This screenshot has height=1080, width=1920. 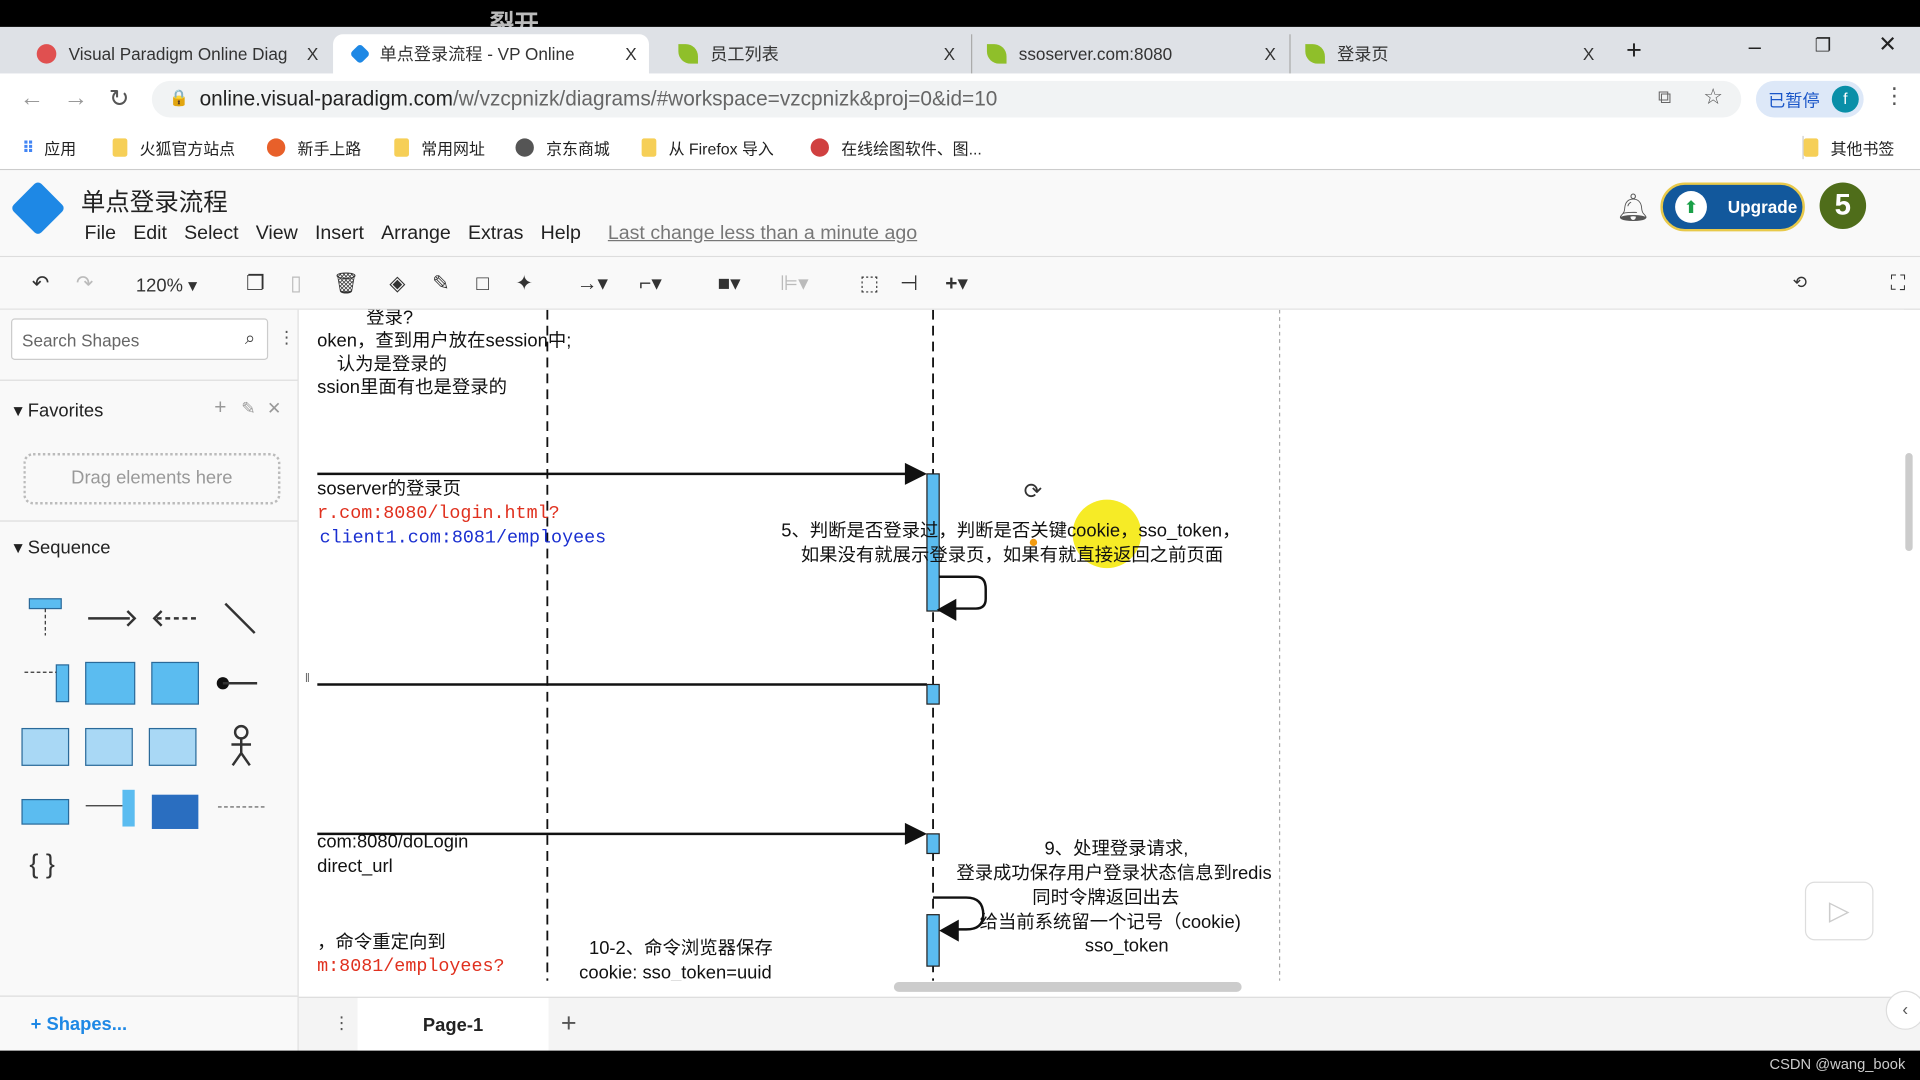 I want to click on diagram-text: 登录成功保存用户登录状态信息到redis, so click(x=1113, y=874).